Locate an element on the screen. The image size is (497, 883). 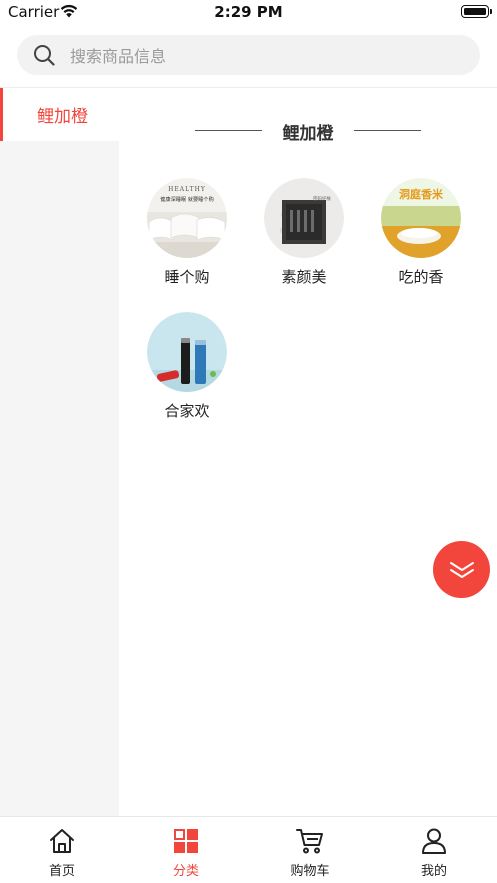
product-item: 洞庭香米 吃的香 is located at coordinates (421, 232).